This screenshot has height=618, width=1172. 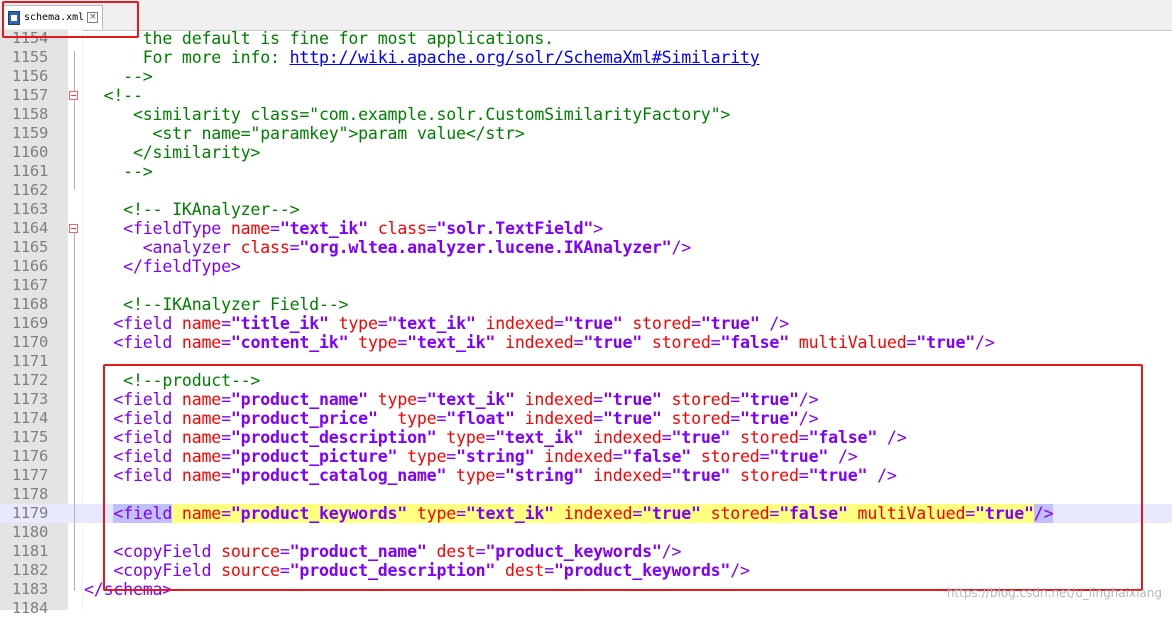 I want to click on code-line: 1160 </similarity>, so click(x=586, y=152).